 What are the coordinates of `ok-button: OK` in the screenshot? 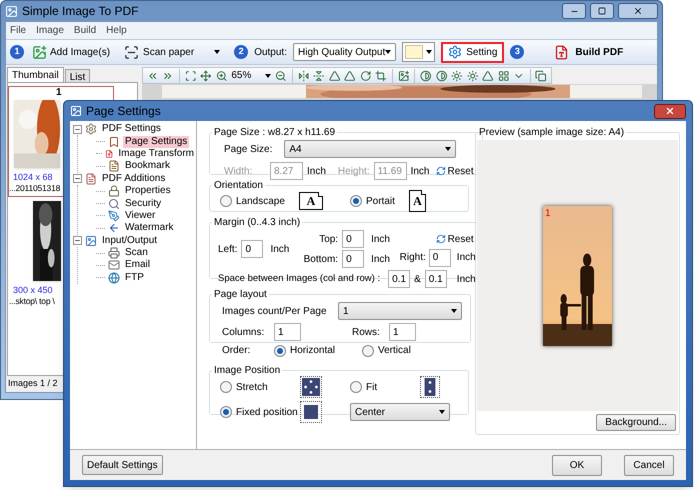 It's located at (577, 465).